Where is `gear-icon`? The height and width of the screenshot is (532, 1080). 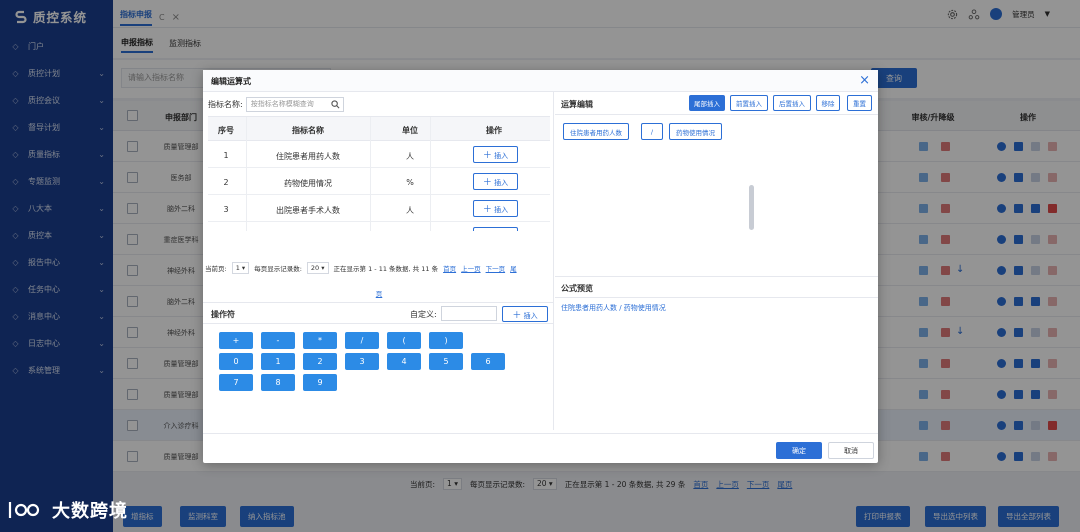 gear-icon is located at coordinates (952, 14).